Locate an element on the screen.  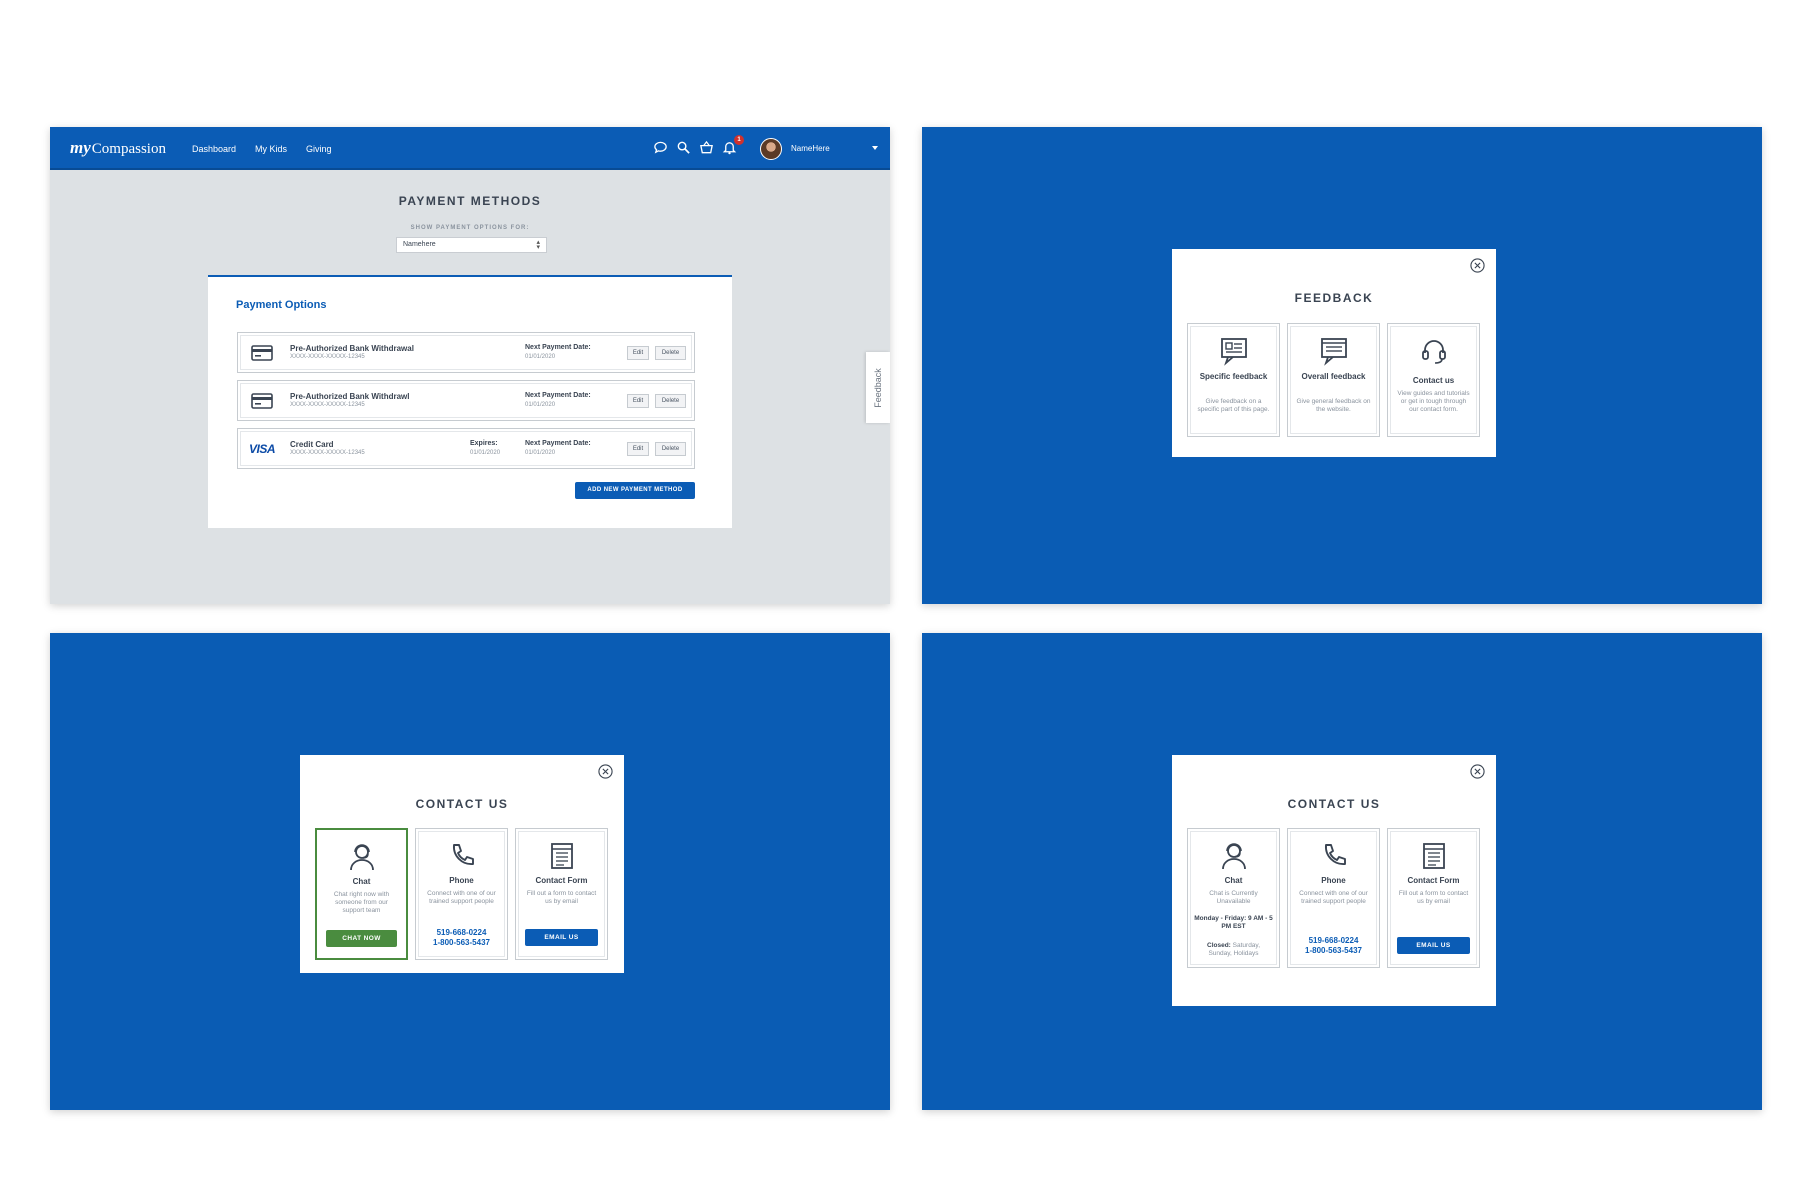
modal-title: FEEDBACK is located at coordinates (1334, 298).